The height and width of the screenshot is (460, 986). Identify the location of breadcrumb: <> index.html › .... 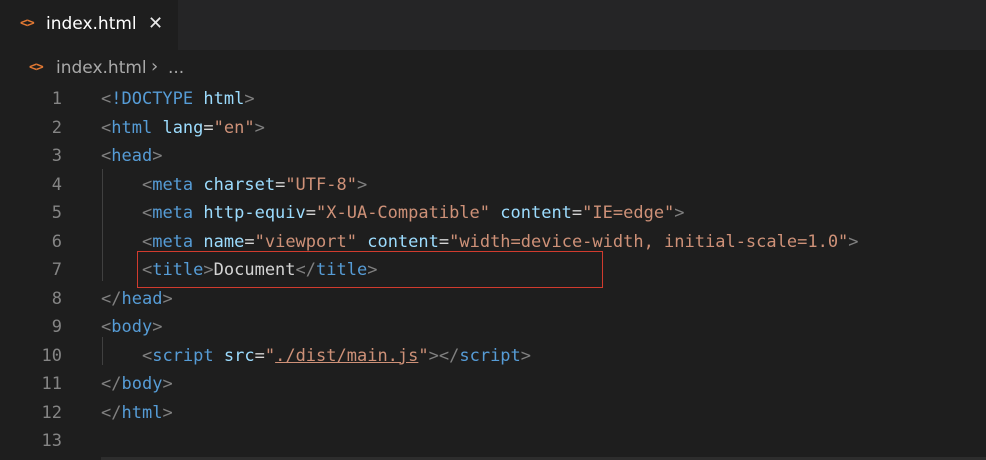
(493, 69).